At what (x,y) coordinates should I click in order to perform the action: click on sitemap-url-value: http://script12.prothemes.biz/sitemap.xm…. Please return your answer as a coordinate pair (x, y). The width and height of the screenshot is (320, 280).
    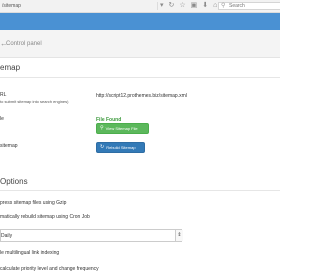
    Looking at the image, I should click on (141, 96).